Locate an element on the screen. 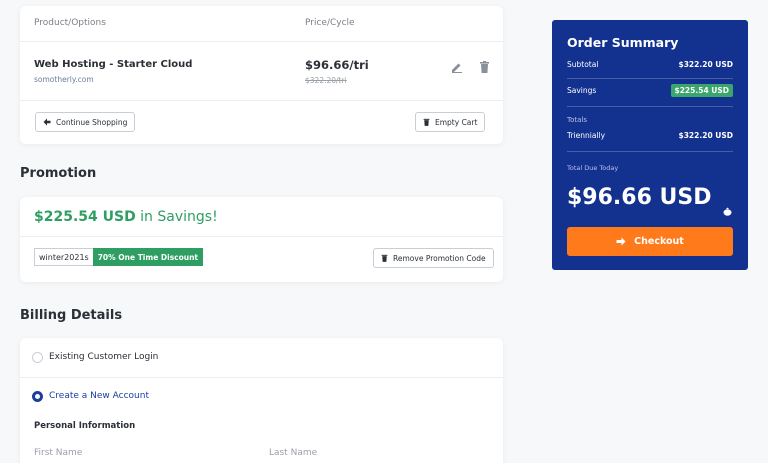 The image size is (768, 463). edit-icon is located at coordinates (458, 65).